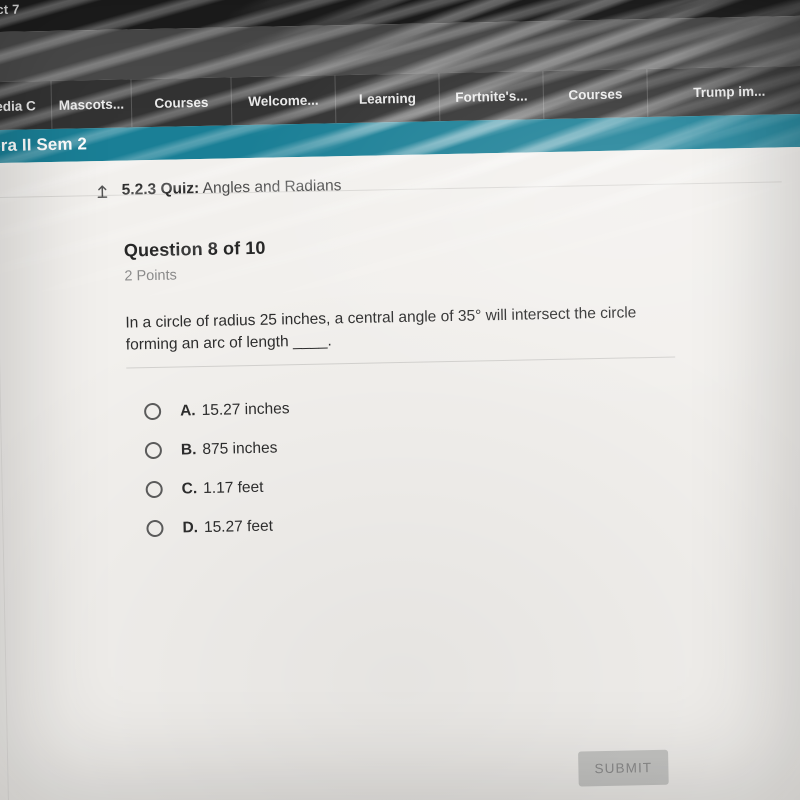 The width and height of the screenshot is (800, 800). I want to click on up-arrow-icon, so click(102, 191).